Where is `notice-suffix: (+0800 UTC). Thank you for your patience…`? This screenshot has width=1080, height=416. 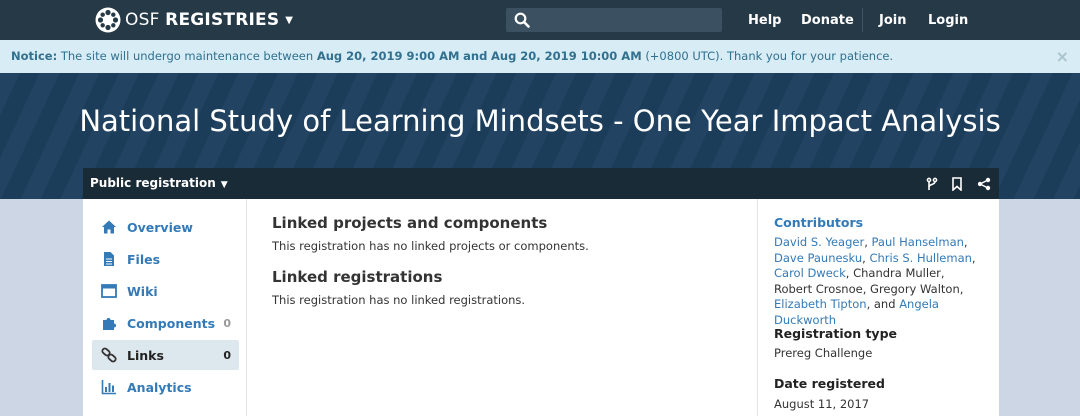
notice-suffix: (+0800 UTC). Thank you for your patience… is located at coordinates (769, 56).